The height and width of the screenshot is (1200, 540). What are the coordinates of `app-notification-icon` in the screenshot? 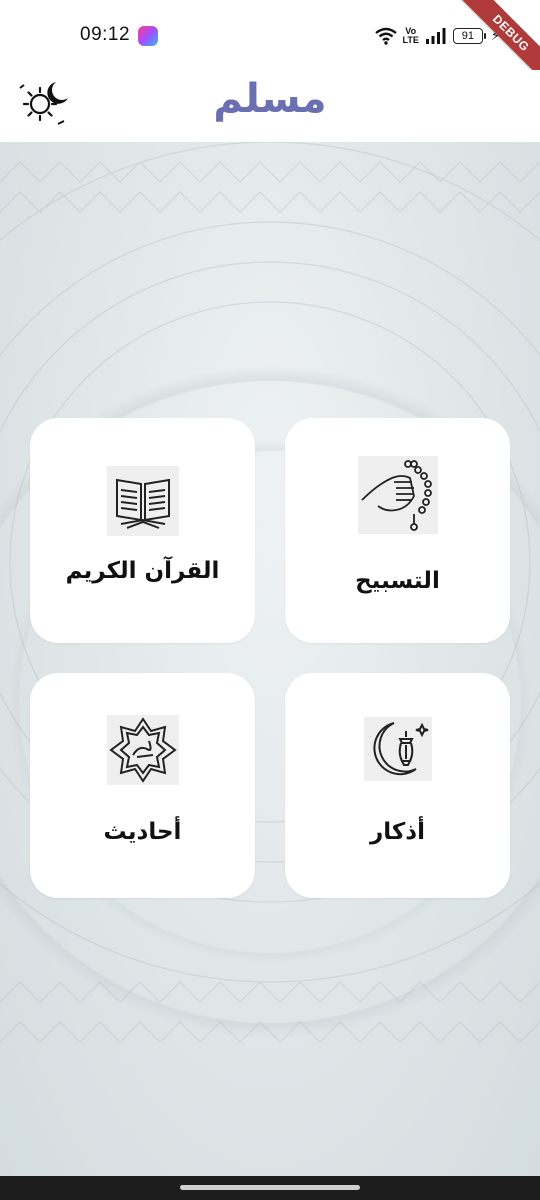 It's located at (148, 36).